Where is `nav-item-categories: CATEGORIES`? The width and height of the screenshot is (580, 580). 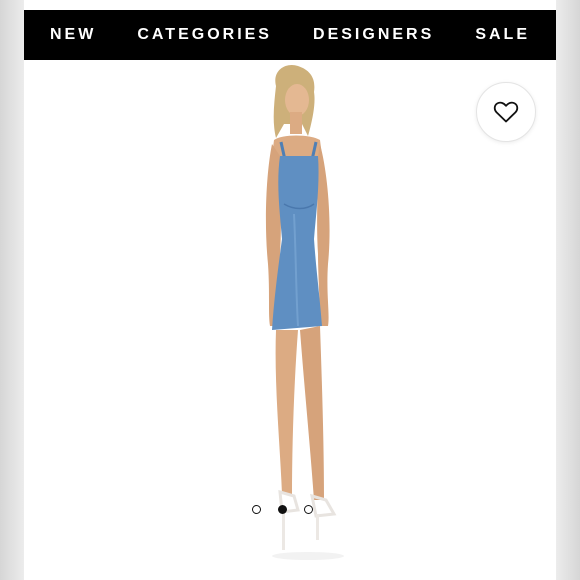
nav-item-categories: CATEGORIES is located at coordinates (204, 35).